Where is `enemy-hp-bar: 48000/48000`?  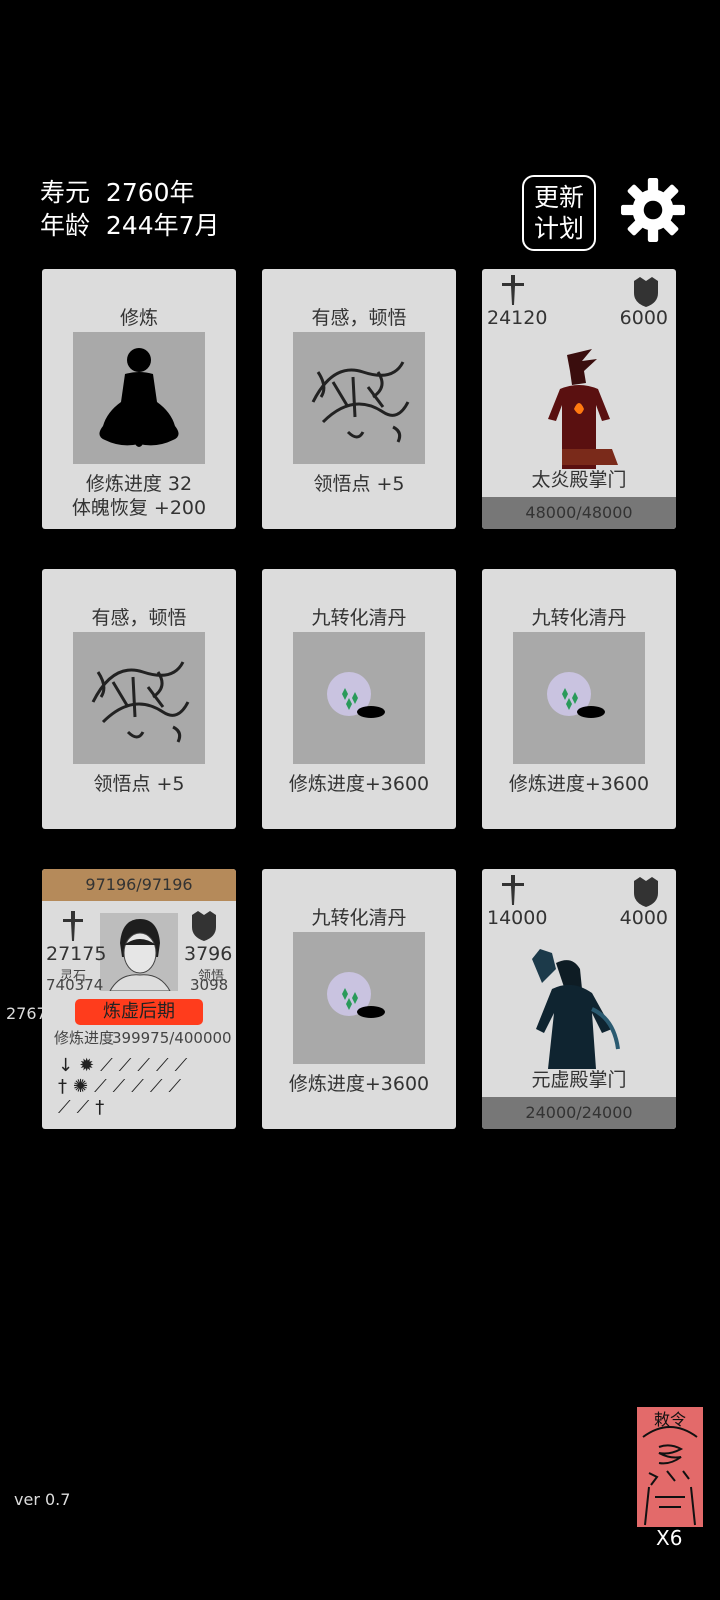 enemy-hp-bar: 48000/48000 is located at coordinates (579, 513).